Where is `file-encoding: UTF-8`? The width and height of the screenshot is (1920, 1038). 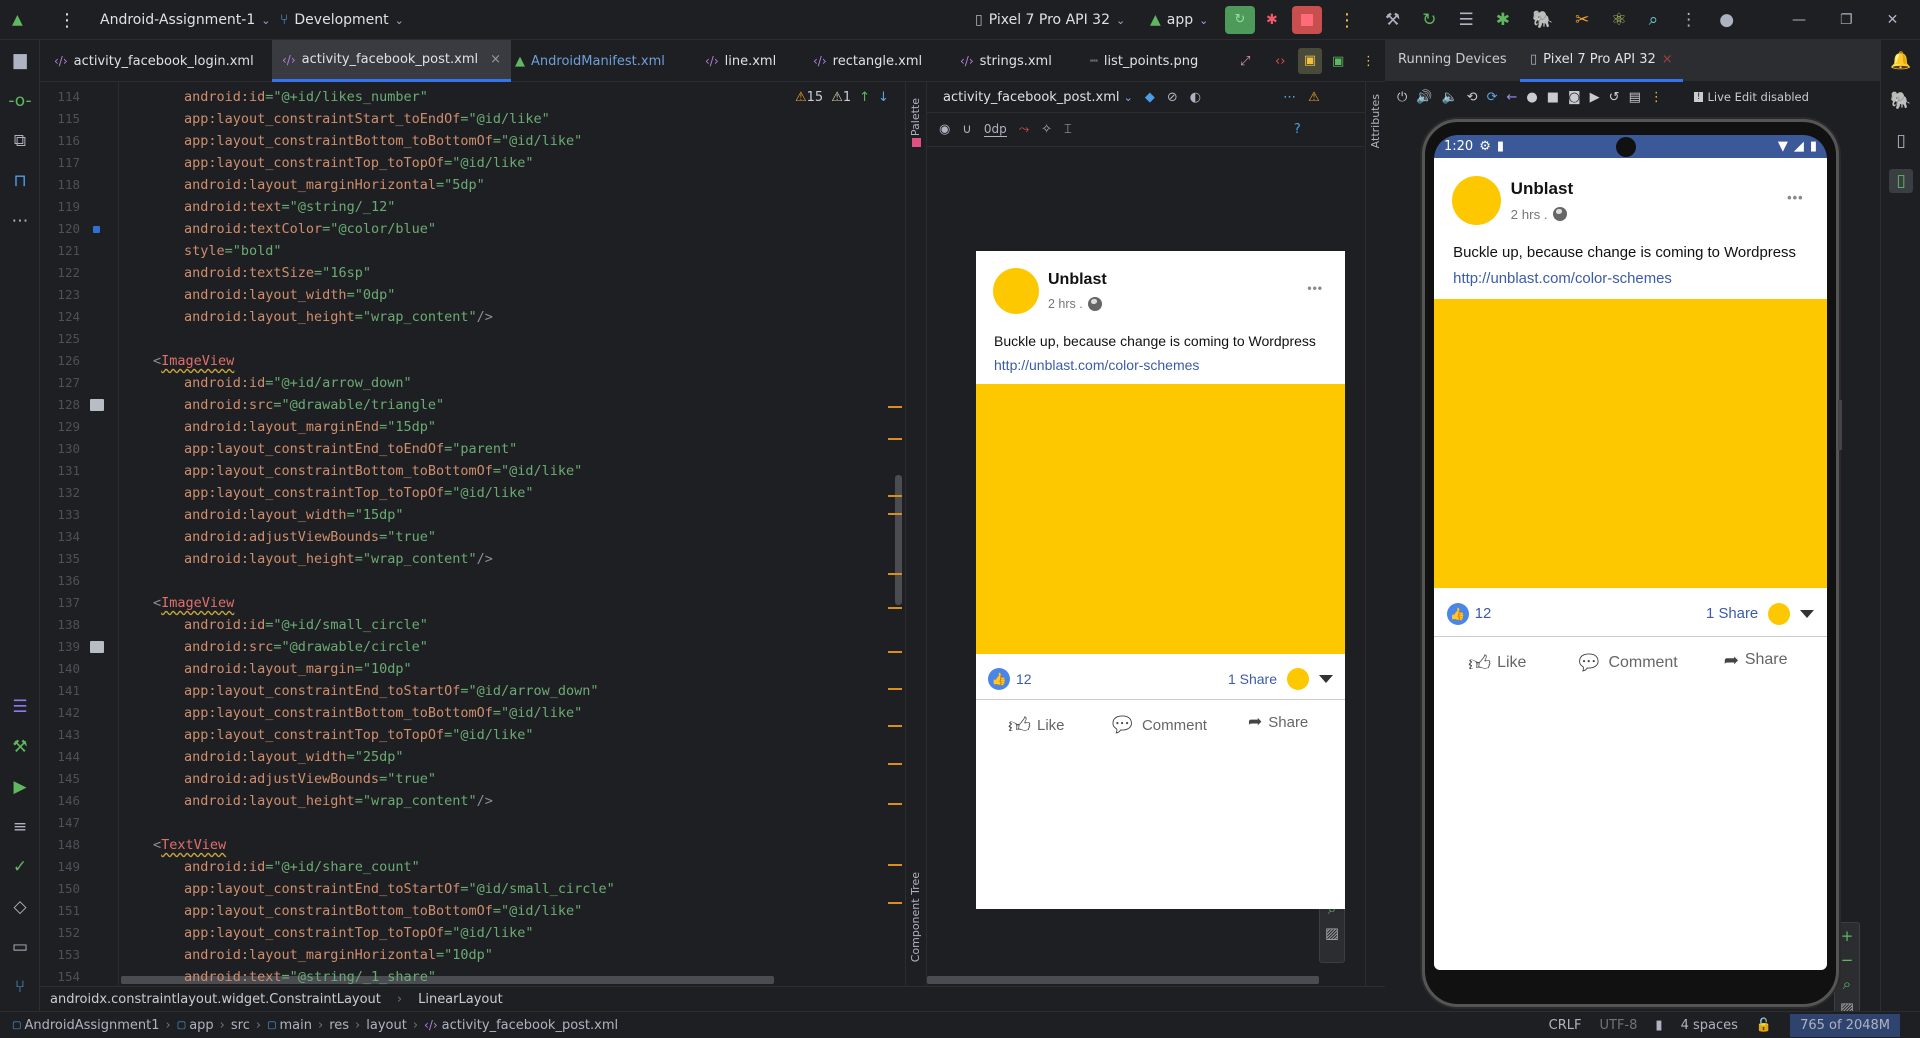
file-encoding: UTF-8 is located at coordinates (1619, 1025).